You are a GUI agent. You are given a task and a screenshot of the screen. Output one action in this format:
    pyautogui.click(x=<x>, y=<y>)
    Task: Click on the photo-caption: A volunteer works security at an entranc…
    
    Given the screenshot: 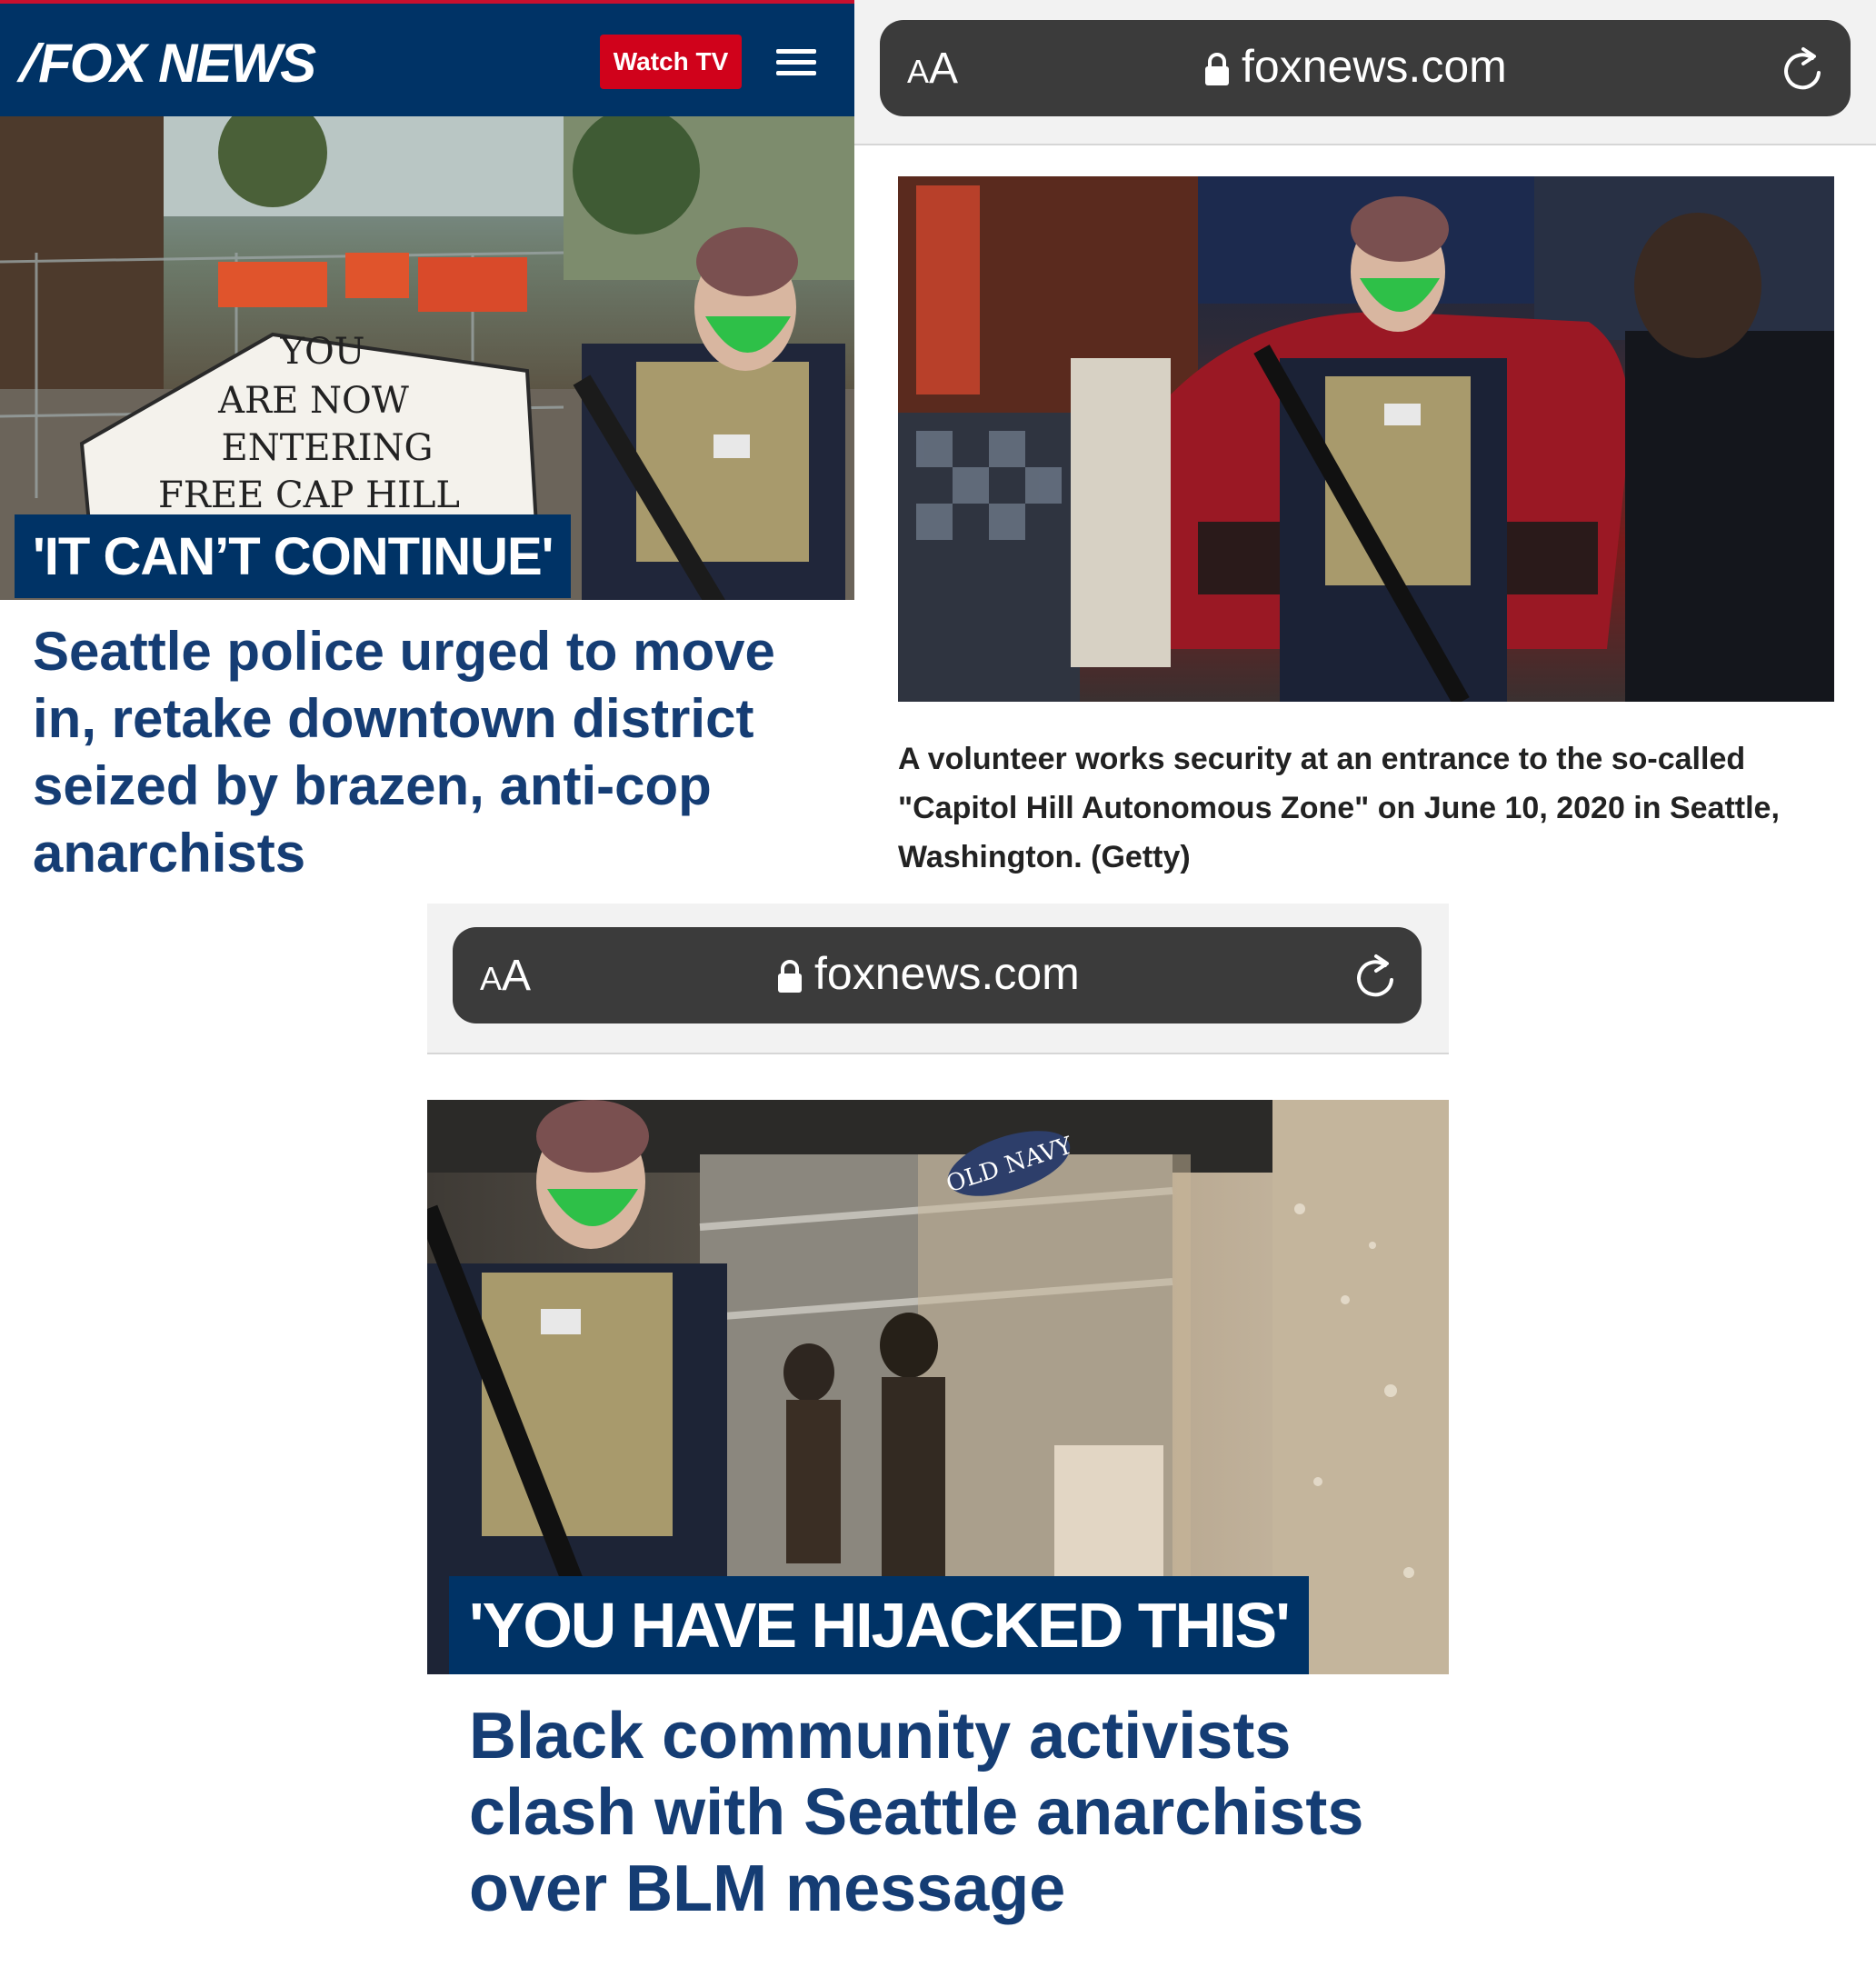 What is the action you would take?
    pyautogui.click(x=1339, y=808)
    